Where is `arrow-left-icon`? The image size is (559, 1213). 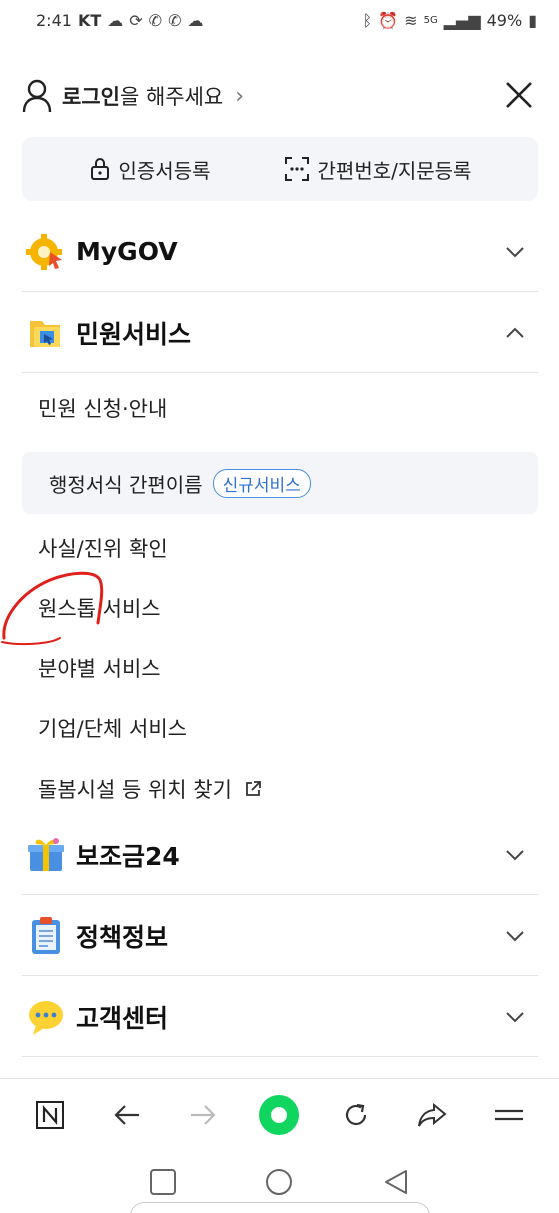
arrow-left-icon is located at coordinates (126, 1114).